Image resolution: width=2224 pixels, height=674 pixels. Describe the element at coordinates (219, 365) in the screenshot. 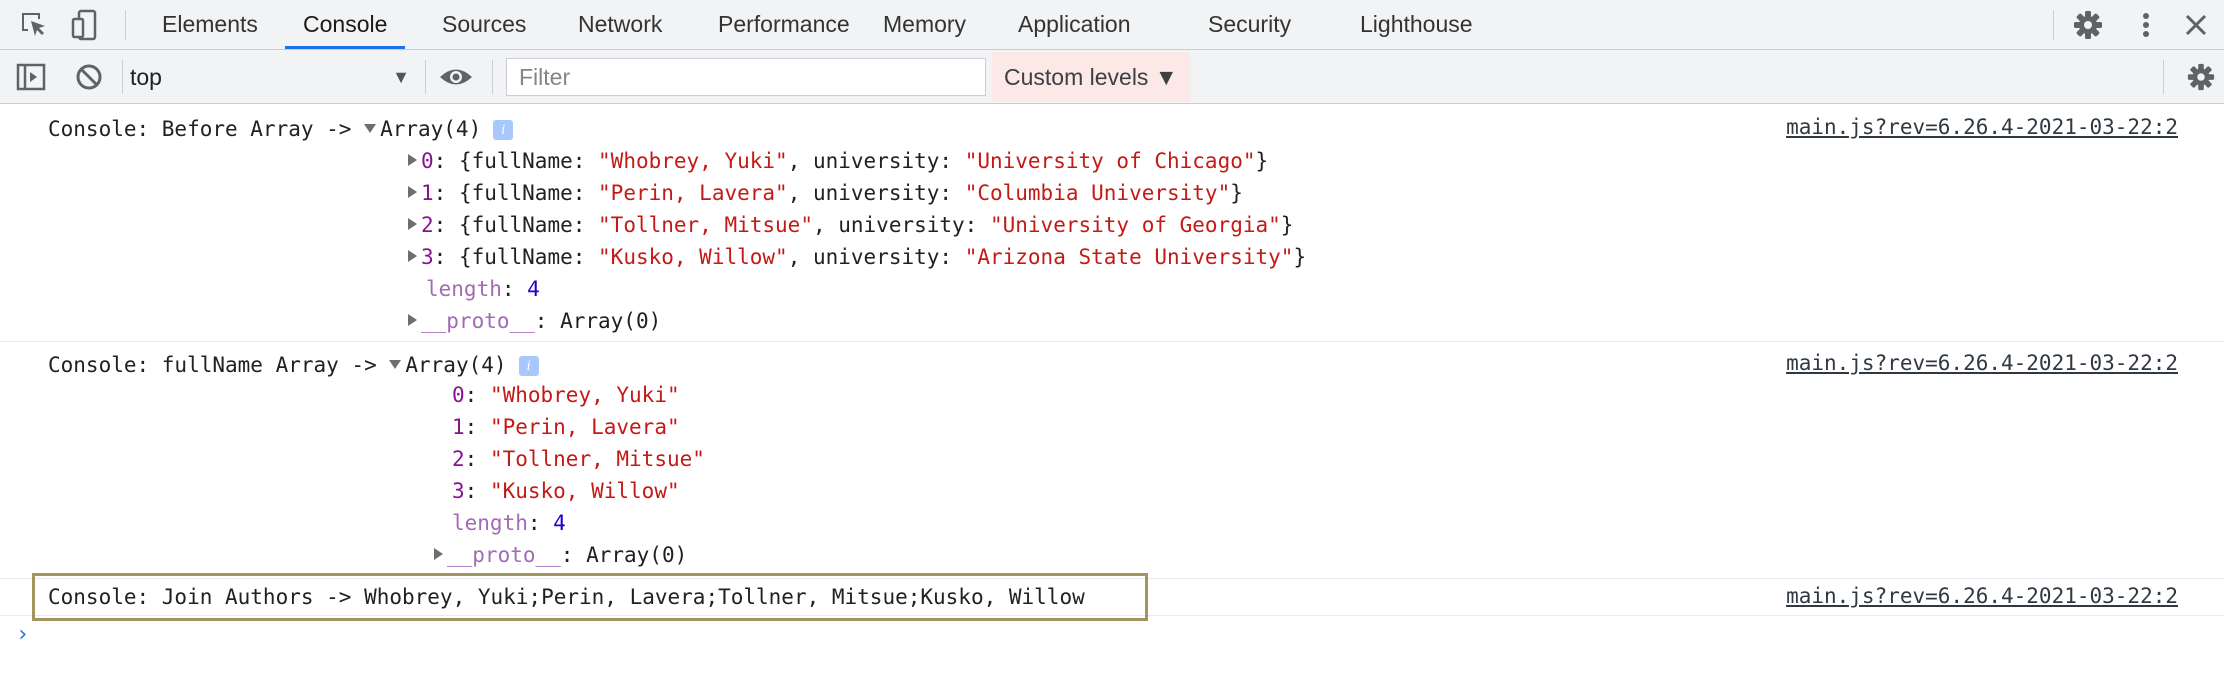

I see `message-prefix: Console: fullName Array ->` at that location.